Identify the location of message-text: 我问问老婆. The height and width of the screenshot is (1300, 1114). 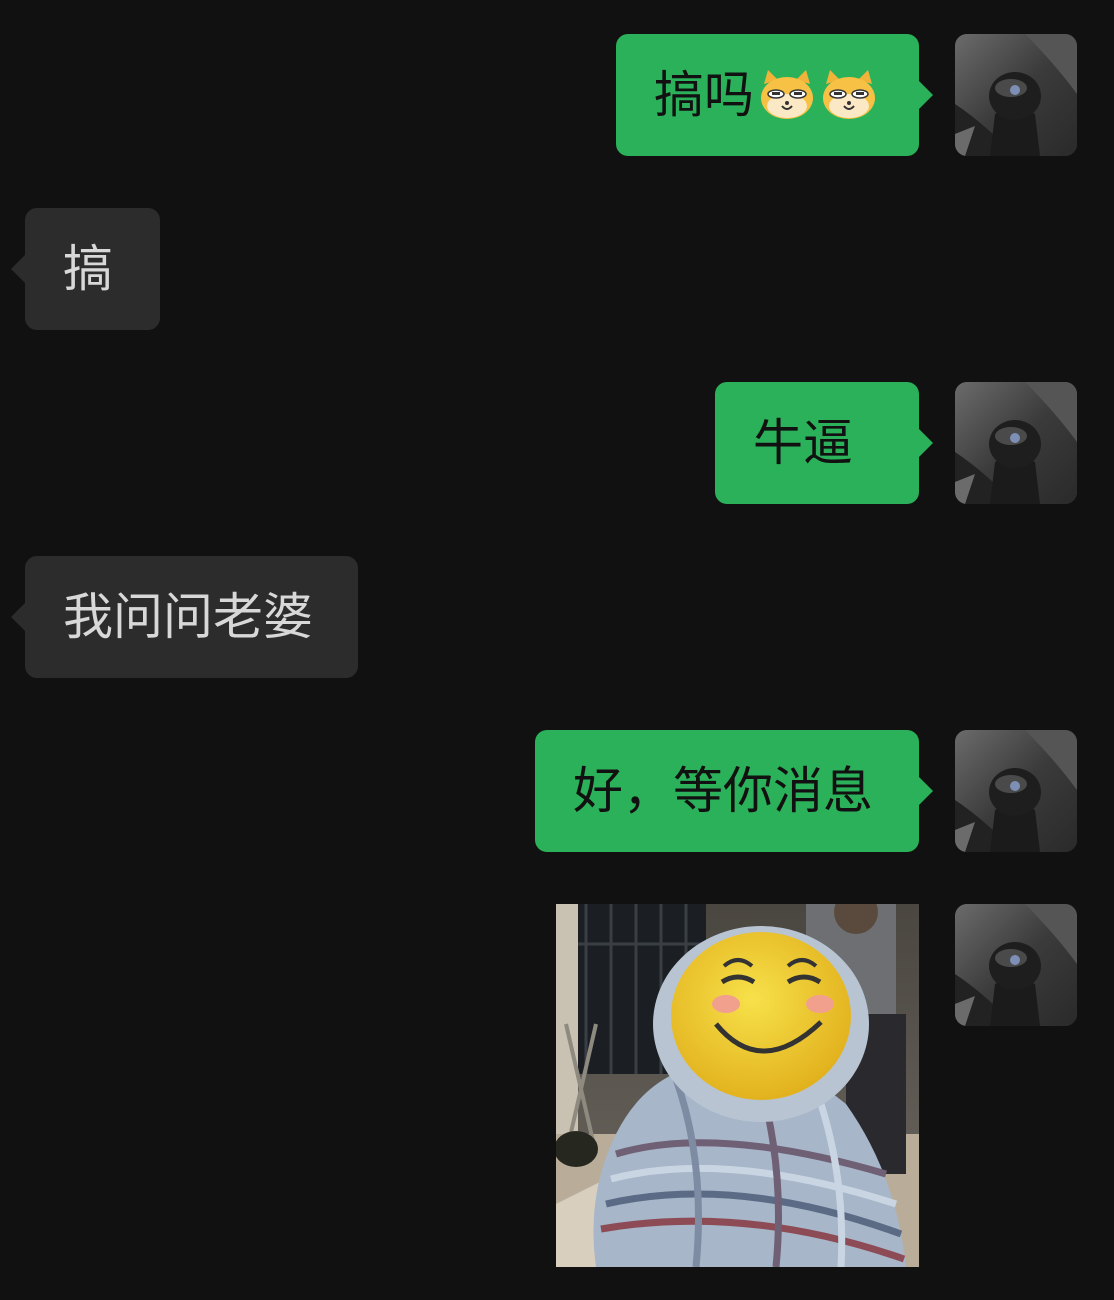
(188, 617).